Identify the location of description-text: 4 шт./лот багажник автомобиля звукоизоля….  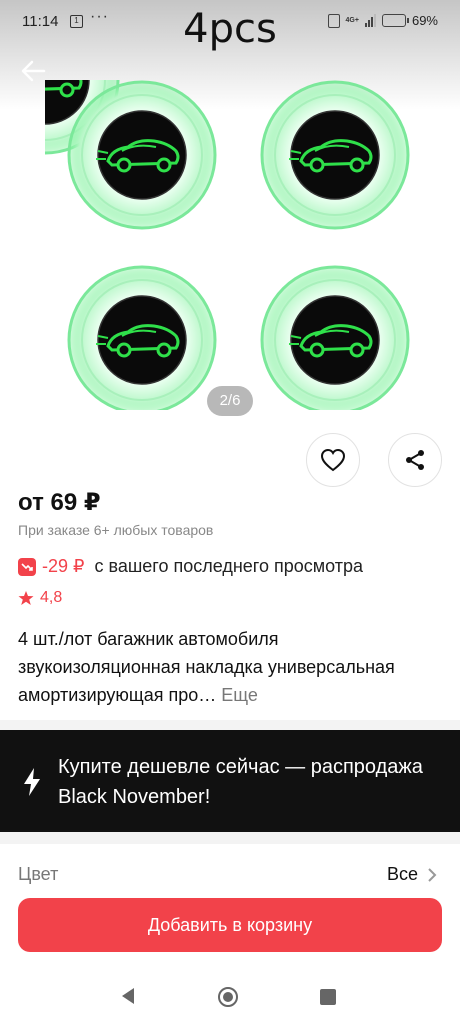
(206, 667).